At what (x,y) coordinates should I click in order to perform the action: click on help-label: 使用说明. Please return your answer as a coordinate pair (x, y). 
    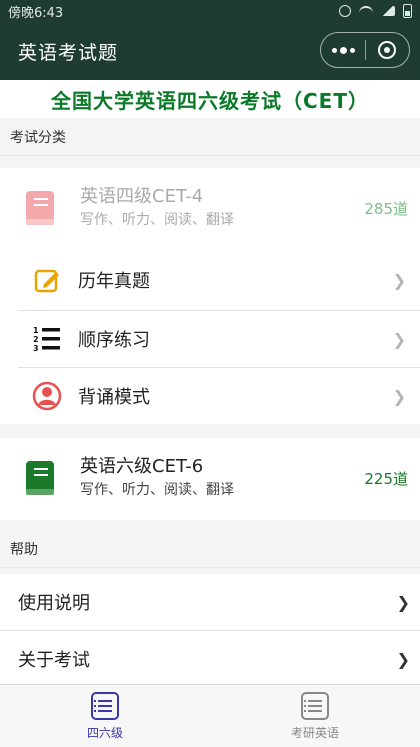
    Looking at the image, I should click on (54, 603).